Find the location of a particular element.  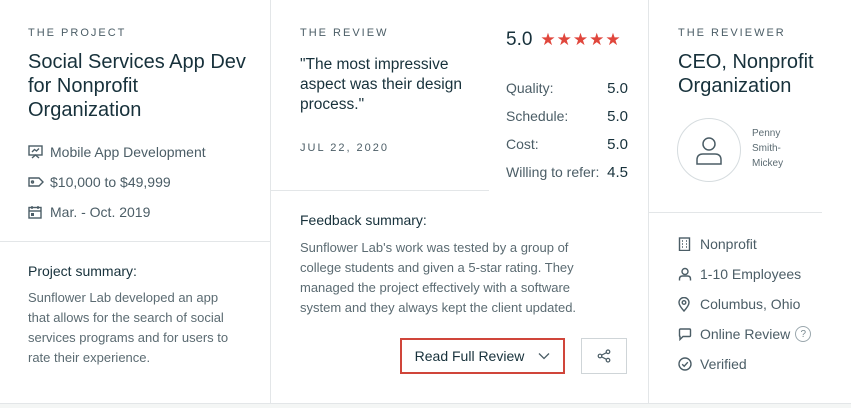

reviewer-name: Penny Smith- Mickey is located at coordinates (767, 148).